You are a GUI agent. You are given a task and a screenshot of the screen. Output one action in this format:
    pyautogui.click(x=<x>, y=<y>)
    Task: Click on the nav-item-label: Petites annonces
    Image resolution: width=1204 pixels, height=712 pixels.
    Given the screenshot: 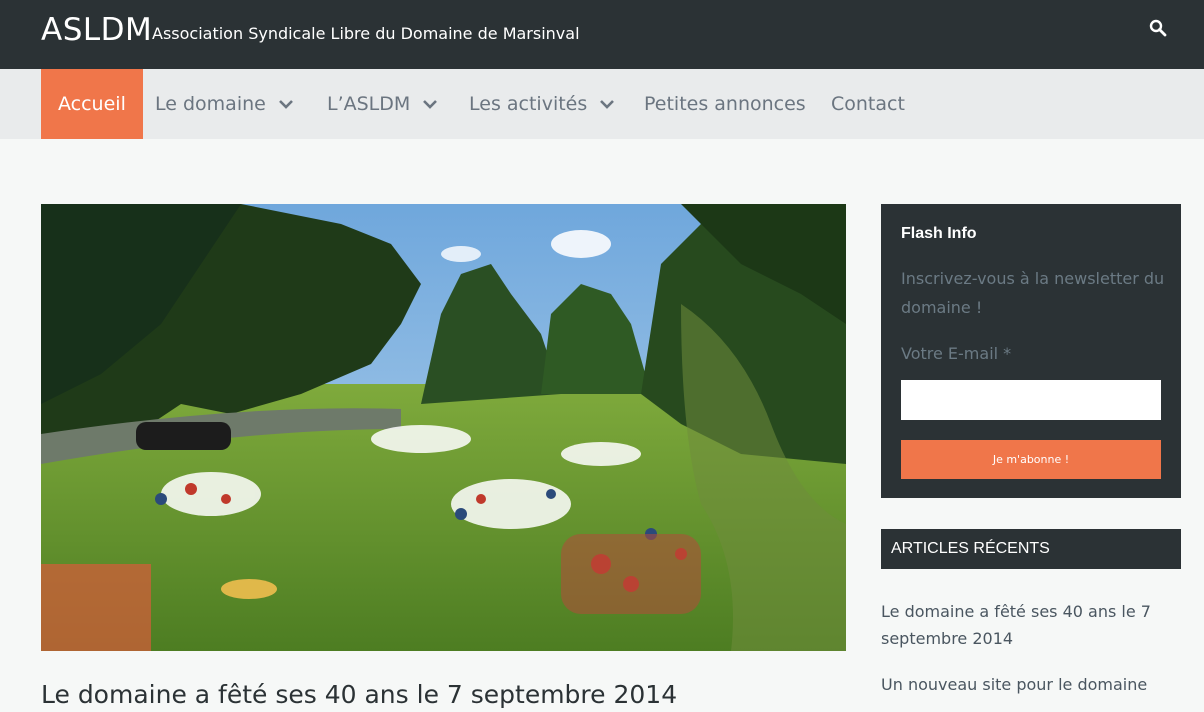 What is the action you would take?
    pyautogui.click(x=725, y=104)
    